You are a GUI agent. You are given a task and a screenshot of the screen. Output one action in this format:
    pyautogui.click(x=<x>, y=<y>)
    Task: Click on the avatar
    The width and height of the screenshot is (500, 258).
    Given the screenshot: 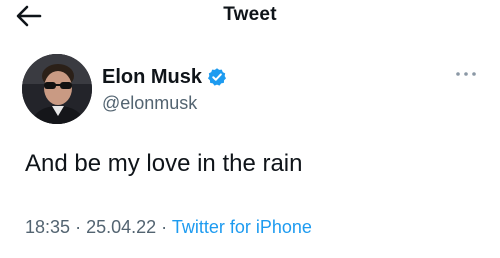 What is the action you would take?
    pyautogui.click(x=57, y=89)
    